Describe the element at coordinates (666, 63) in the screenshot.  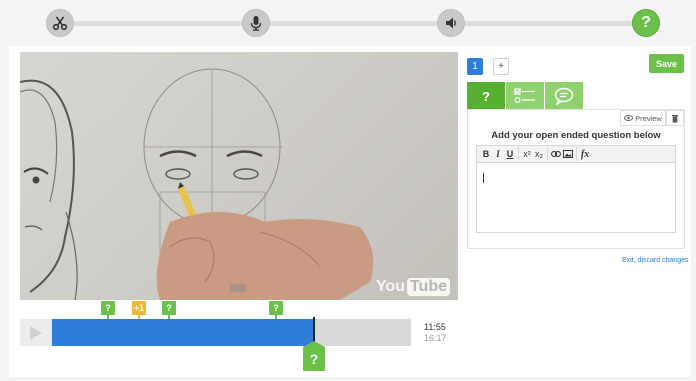
I see `save-button: Save` at that location.